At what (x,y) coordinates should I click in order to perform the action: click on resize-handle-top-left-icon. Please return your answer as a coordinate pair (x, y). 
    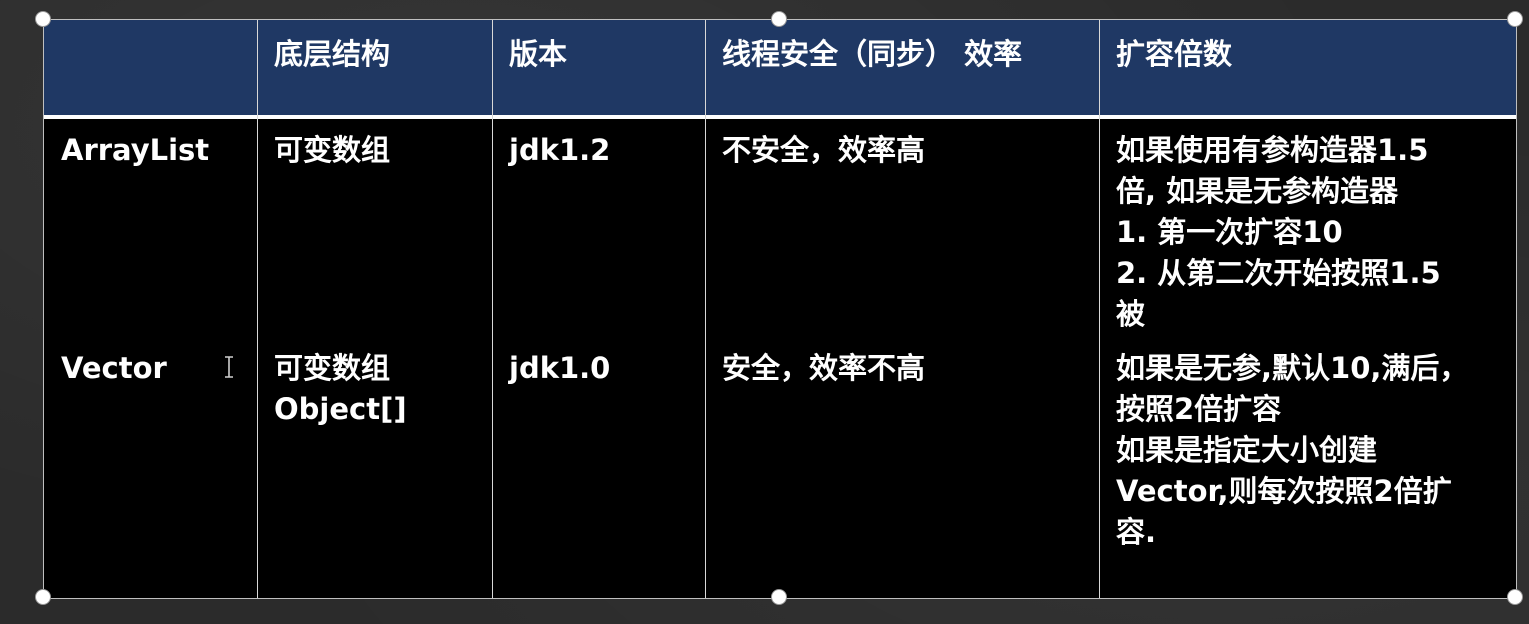
    Looking at the image, I should click on (43, 19).